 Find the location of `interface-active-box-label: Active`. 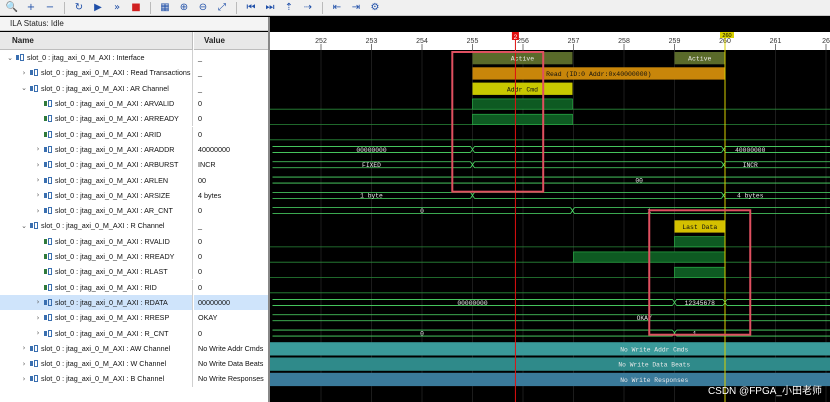

interface-active-box-label: Active is located at coordinates (523, 59).